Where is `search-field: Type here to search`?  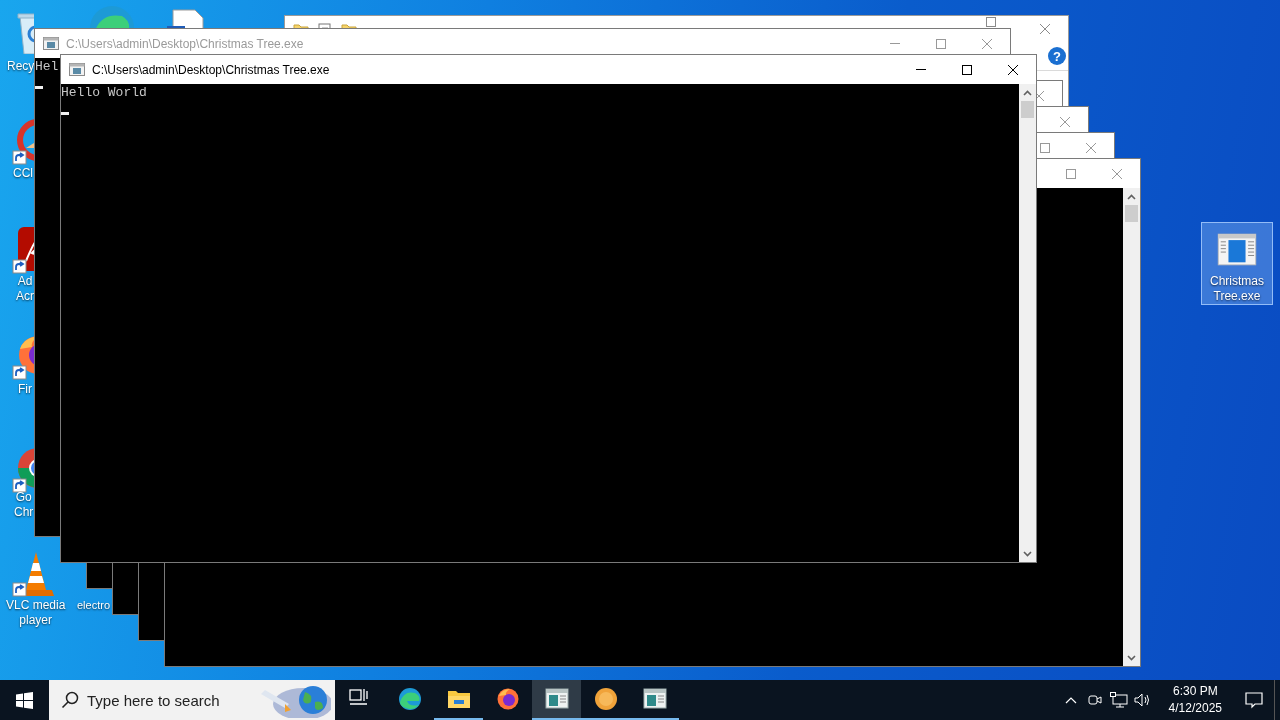
search-field: Type here to search is located at coordinates (192, 700).